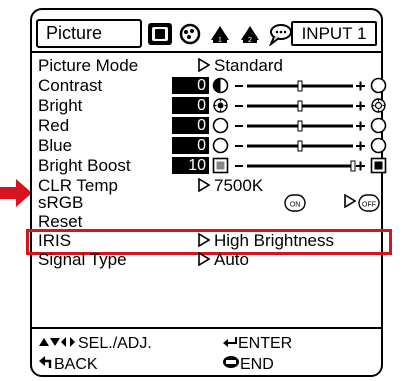 The width and height of the screenshot is (414, 381). I want to click on svg-text: 2, so click(250, 40).